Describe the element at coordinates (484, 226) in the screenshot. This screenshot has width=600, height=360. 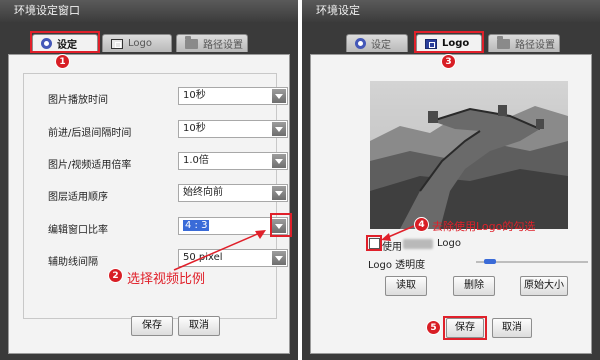
I see `step-4-annotation: 去除使用Logo的勾选` at that location.